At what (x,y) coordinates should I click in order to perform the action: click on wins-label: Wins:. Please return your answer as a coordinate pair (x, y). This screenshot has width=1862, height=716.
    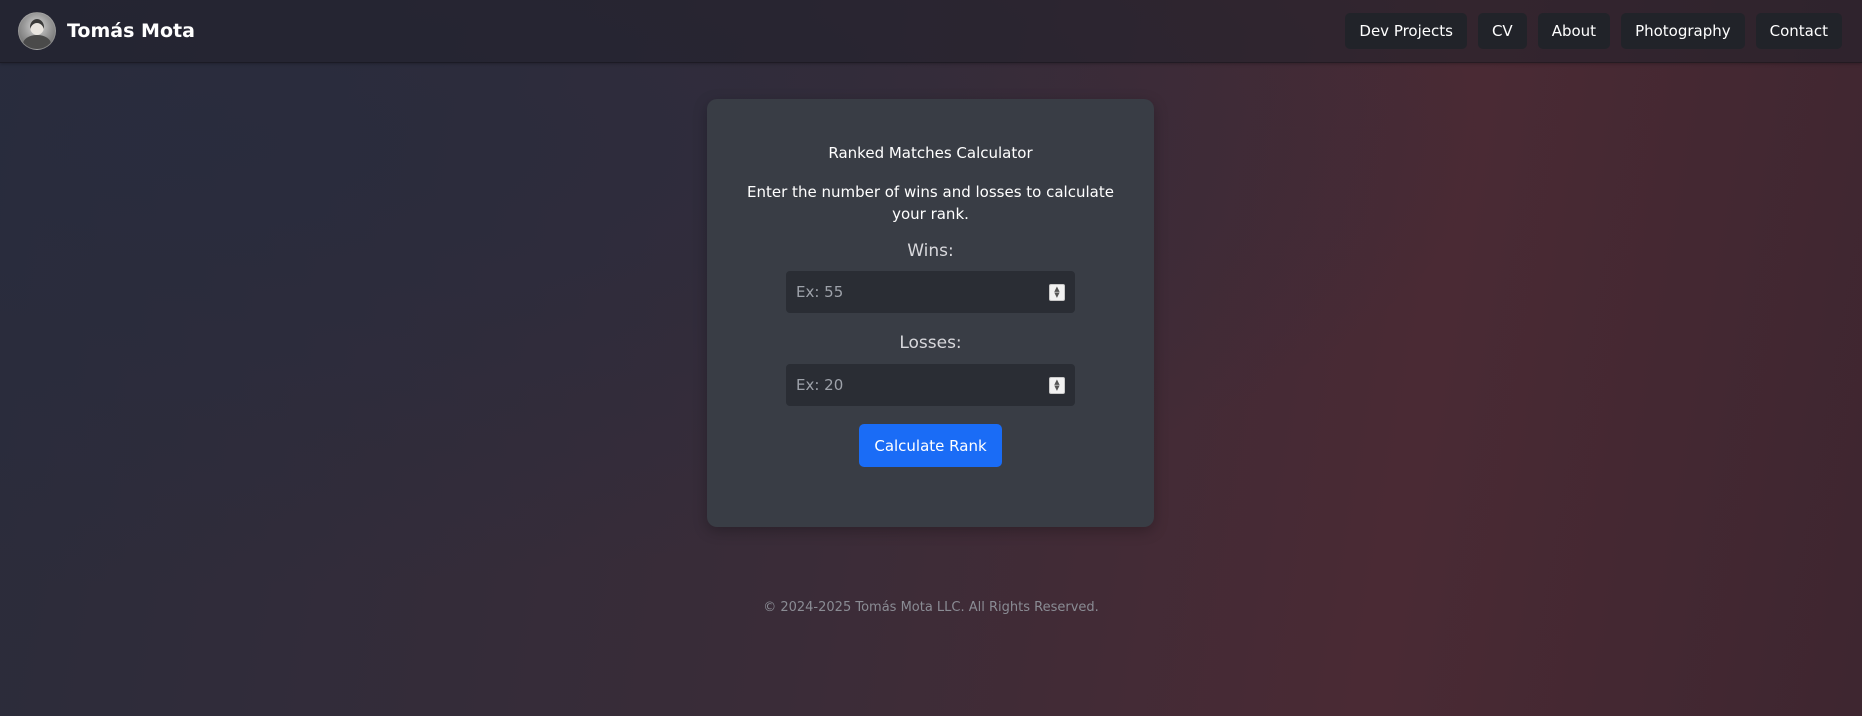
    Looking at the image, I should click on (930, 251).